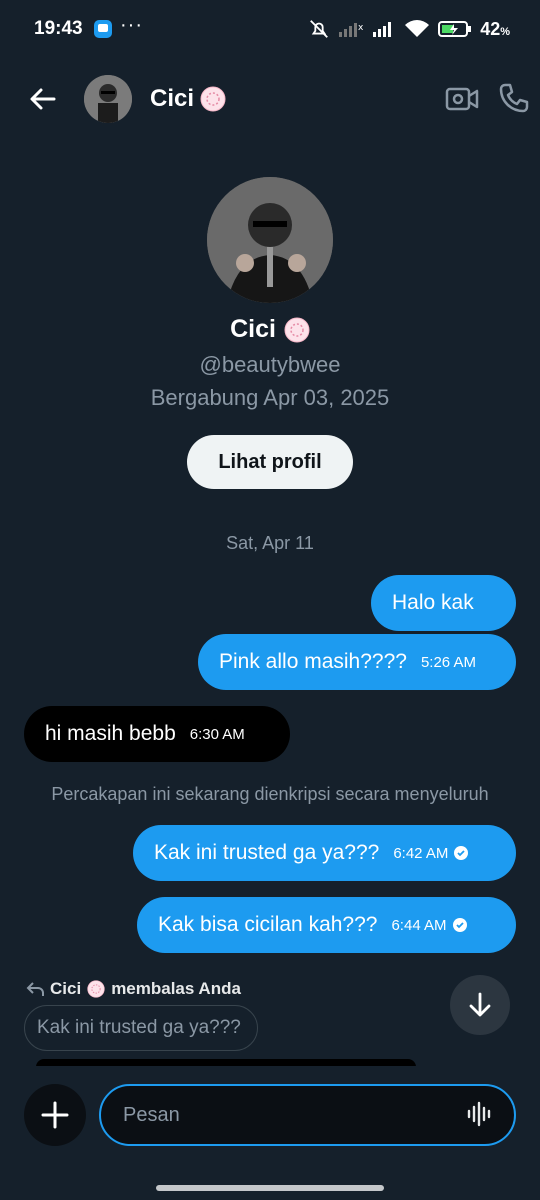 The height and width of the screenshot is (1200, 540). What do you see at coordinates (35, 989) in the screenshot?
I see `reply-arrow-icon` at bounding box center [35, 989].